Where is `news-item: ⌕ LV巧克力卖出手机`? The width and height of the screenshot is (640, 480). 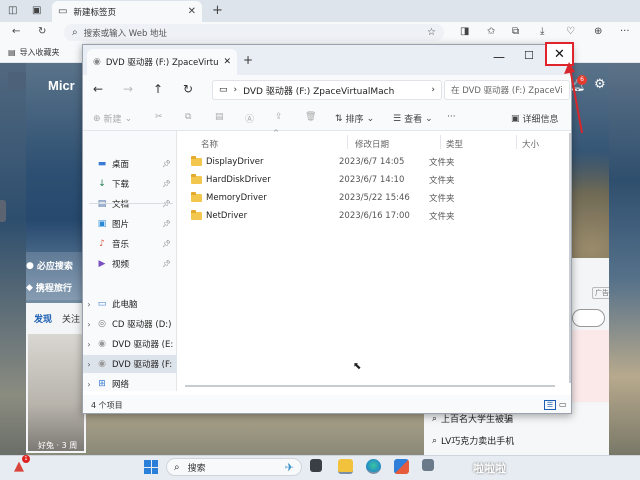 news-item: ⌕ LV巧克力卖出手机 is located at coordinates (473, 441).